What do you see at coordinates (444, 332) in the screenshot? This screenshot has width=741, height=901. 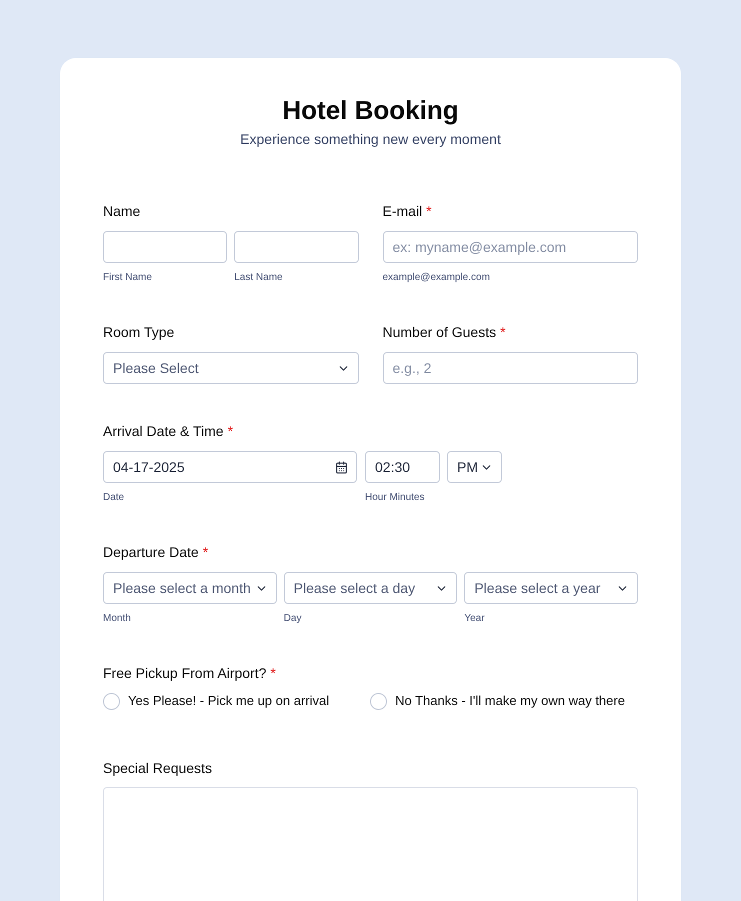 I see `field-label: Number of Guests *` at bounding box center [444, 332].